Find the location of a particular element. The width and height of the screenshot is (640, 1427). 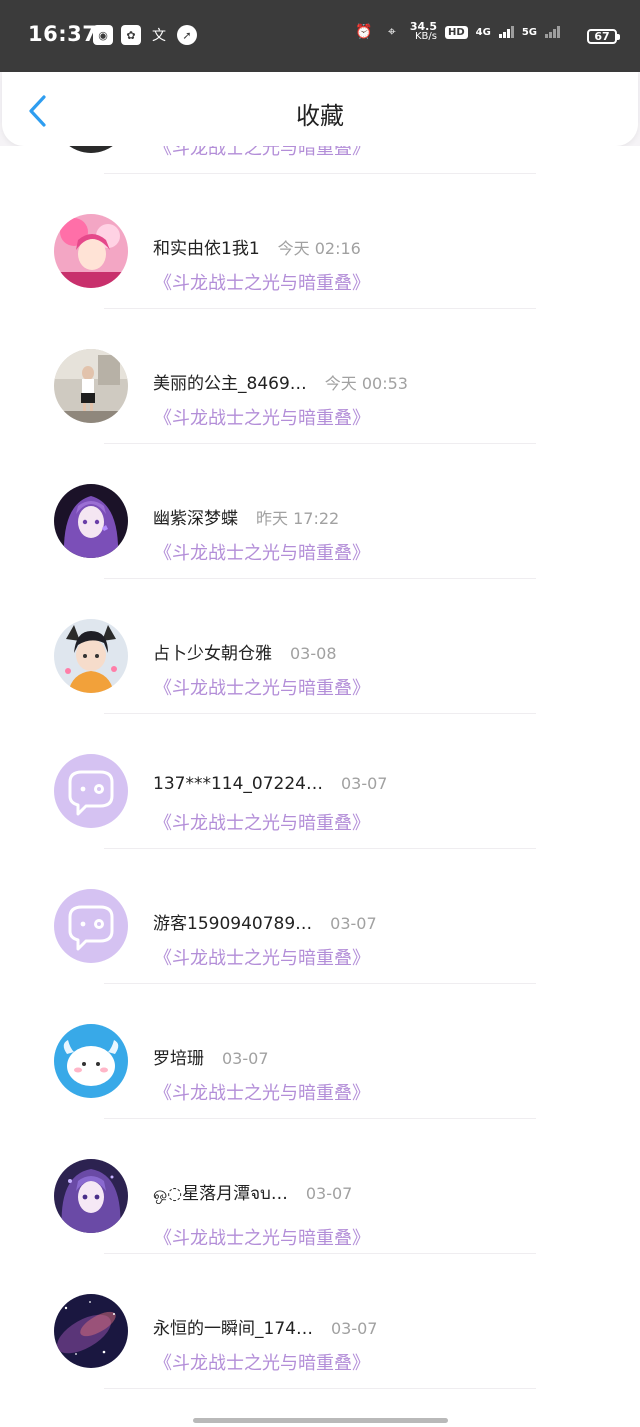

favorite-list-item: ஒ◌星落月潭จบ… 03-07 《斗龙战士之光与暗重叠》 is located at coordinates (320, 1186).